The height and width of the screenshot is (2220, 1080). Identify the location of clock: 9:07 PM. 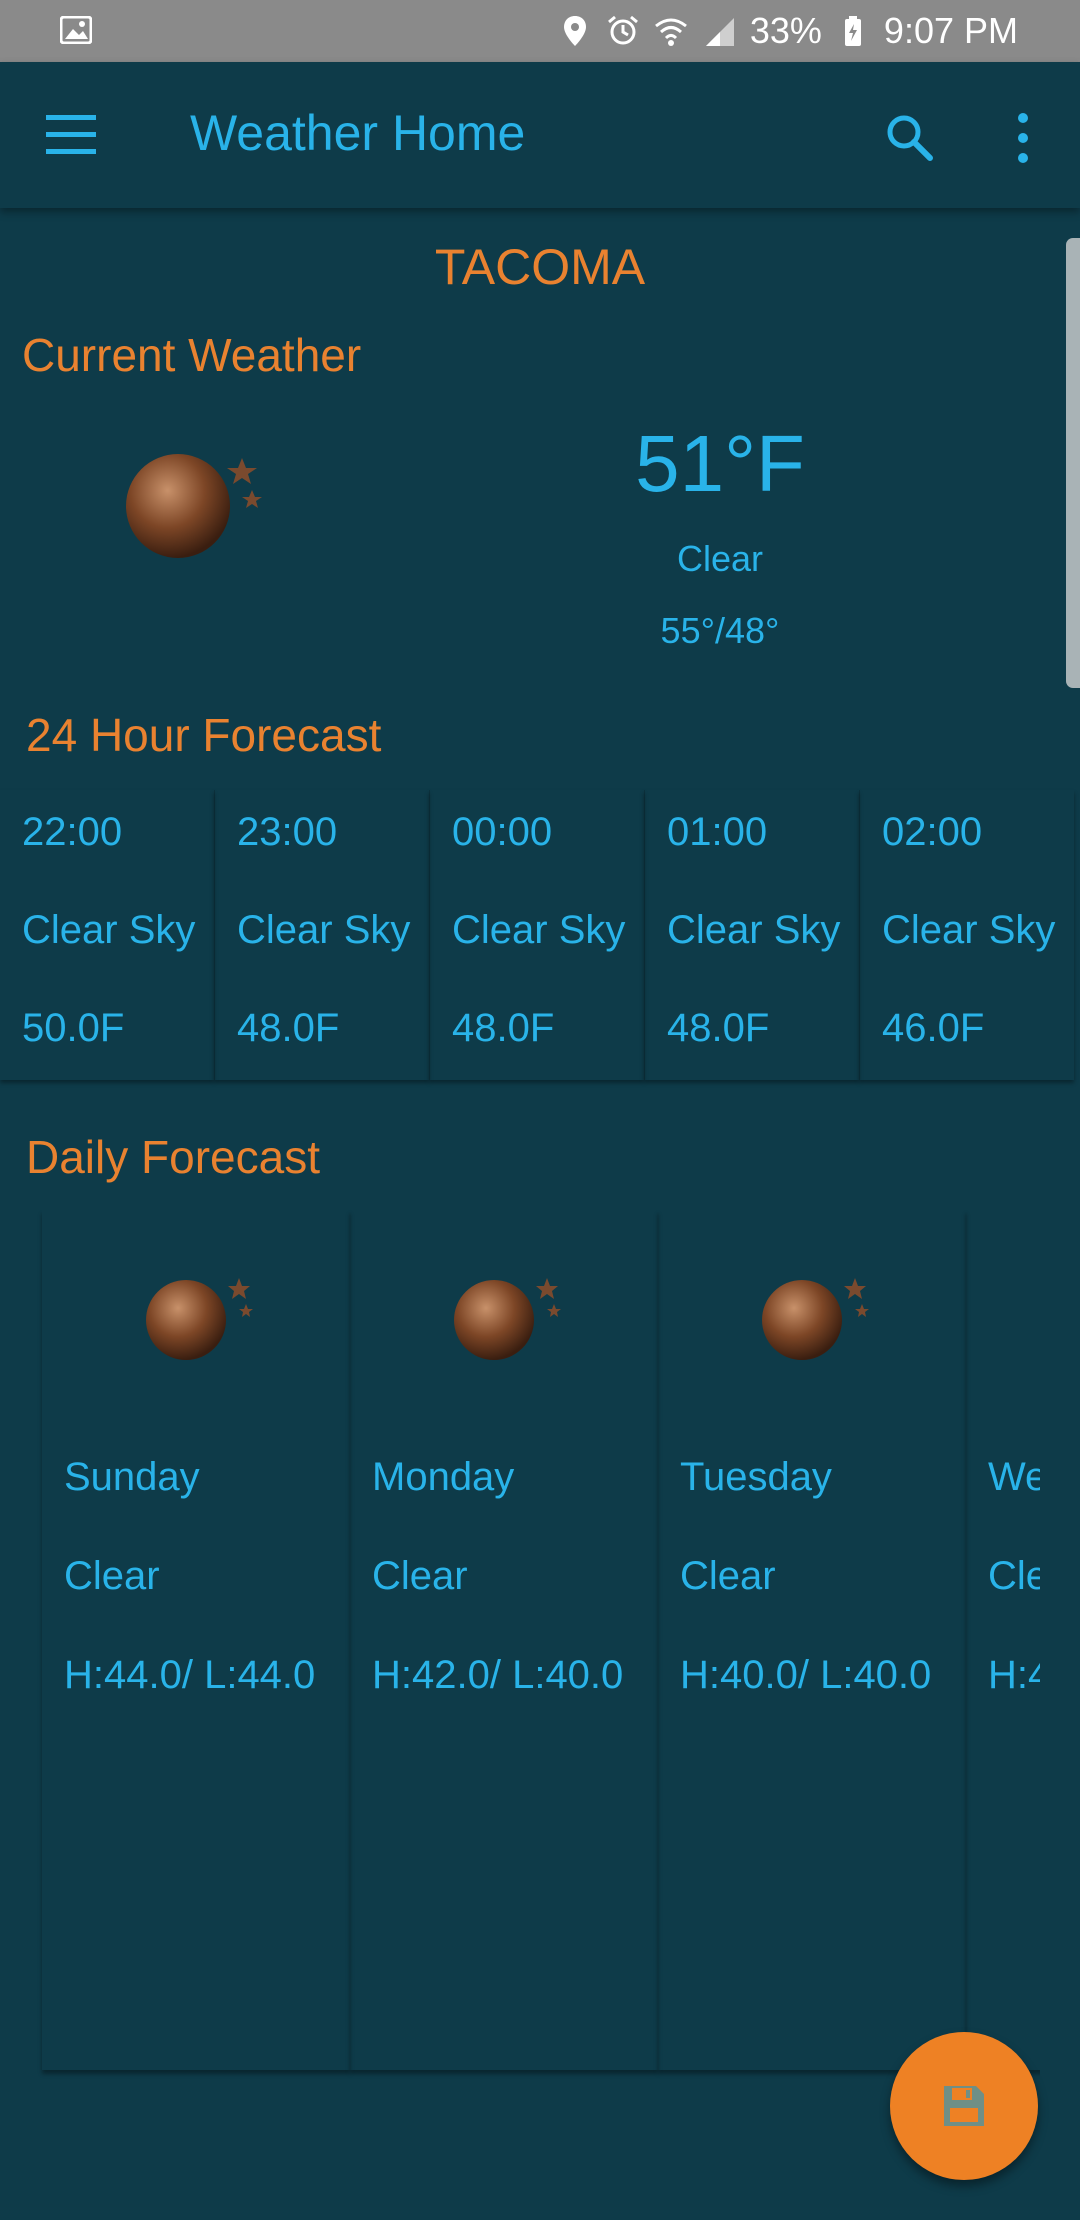
(950, 30).